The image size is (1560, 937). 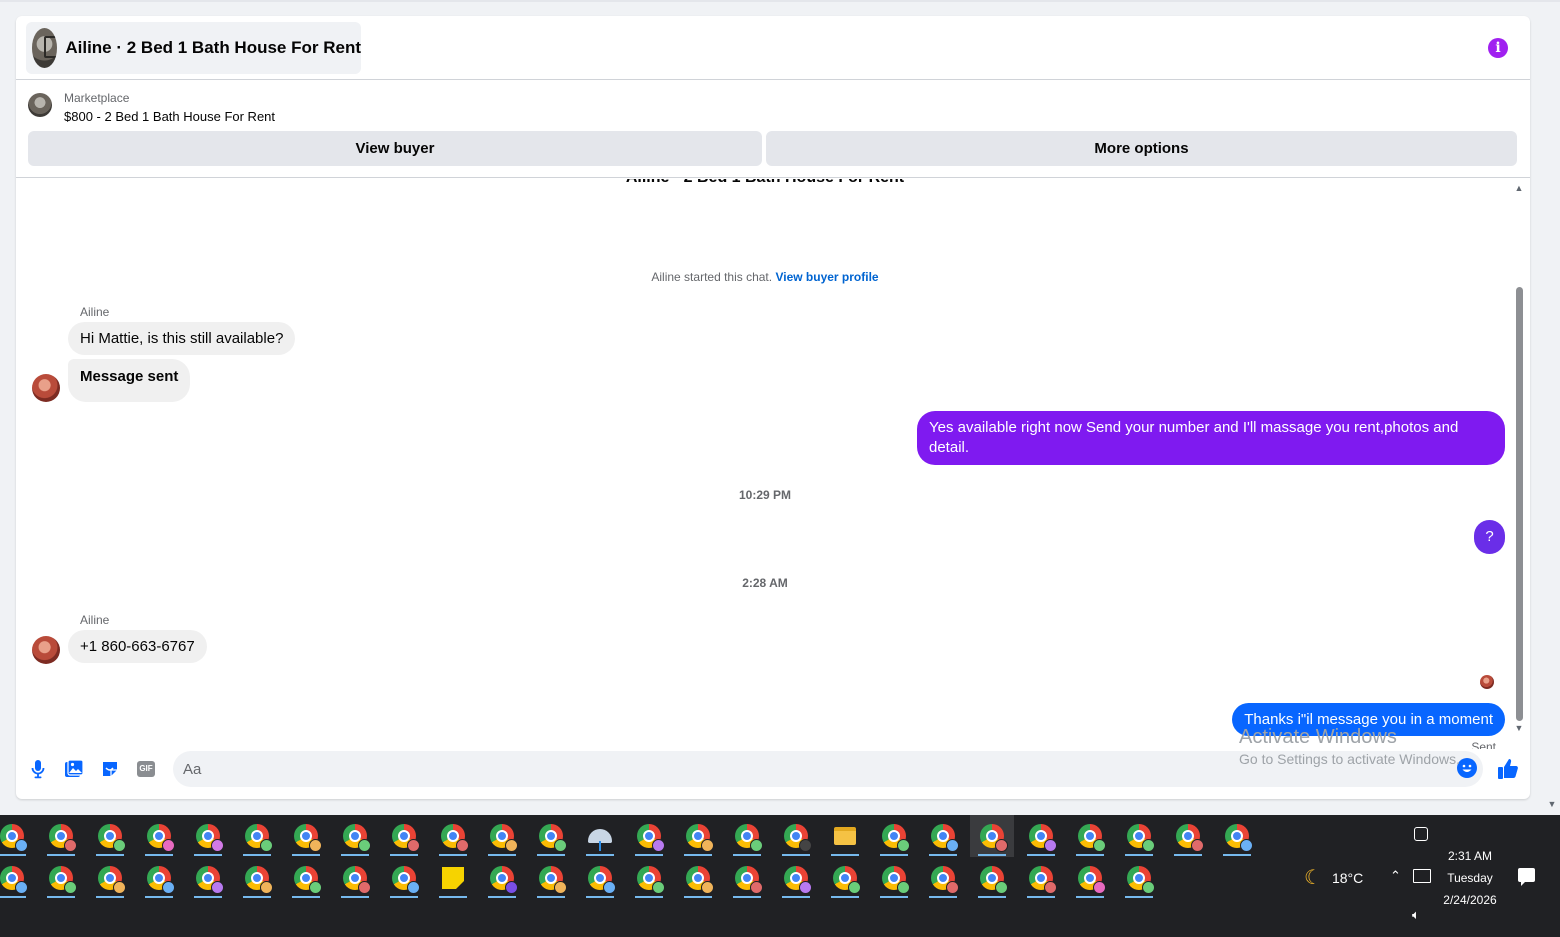 I want to click on outgoing-message: Thanks i"il message you in a moment, so click(x=1368, y=719).